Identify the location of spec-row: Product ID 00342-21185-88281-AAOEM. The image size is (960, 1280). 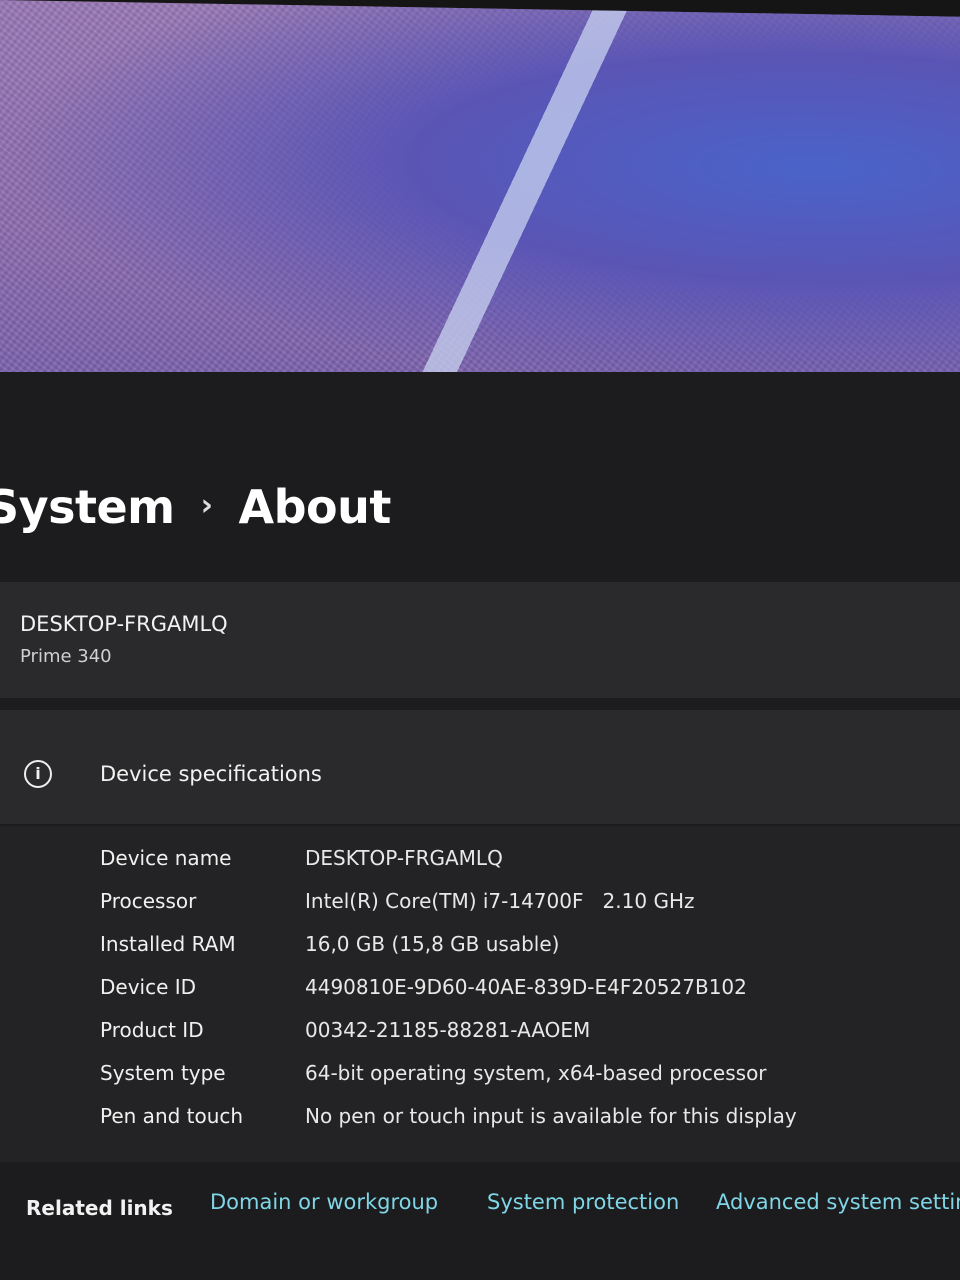
(345, 1030).